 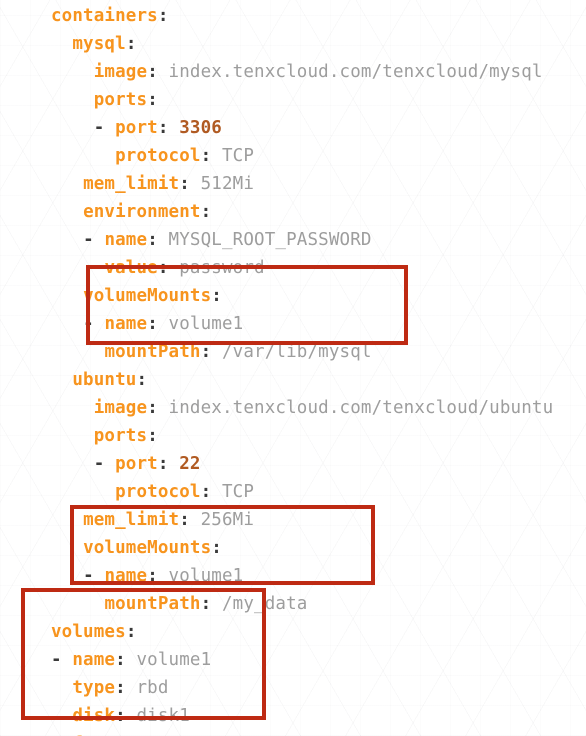 I want to click on code-line: - port: 3306, so click(x=293, y=128).